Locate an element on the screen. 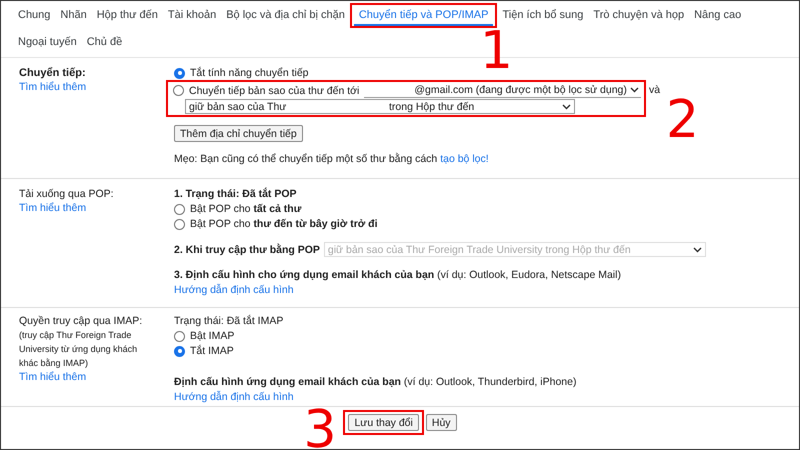  annotation-number: 3 is located at coordinates (320, 424).